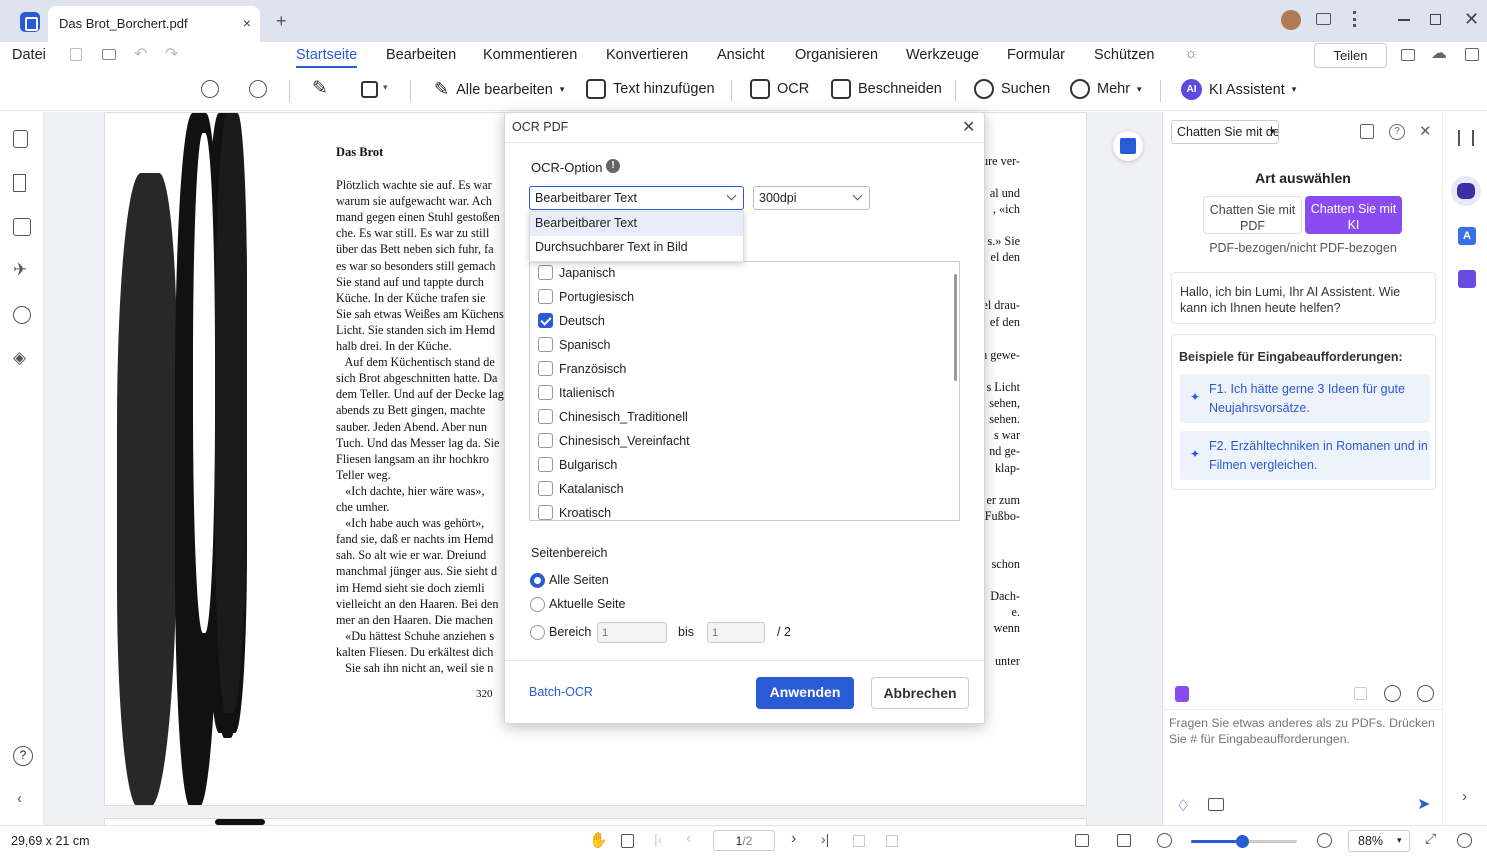 The image size is (1487, 856). I want to click on undo-icon: ↶, so click(140, 54).